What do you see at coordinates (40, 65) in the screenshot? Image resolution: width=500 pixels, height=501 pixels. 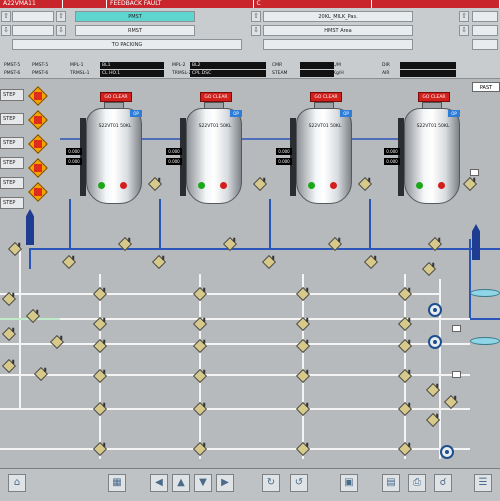 I see `status-label-a3: PMST-5` at bounding box center [40, 65].